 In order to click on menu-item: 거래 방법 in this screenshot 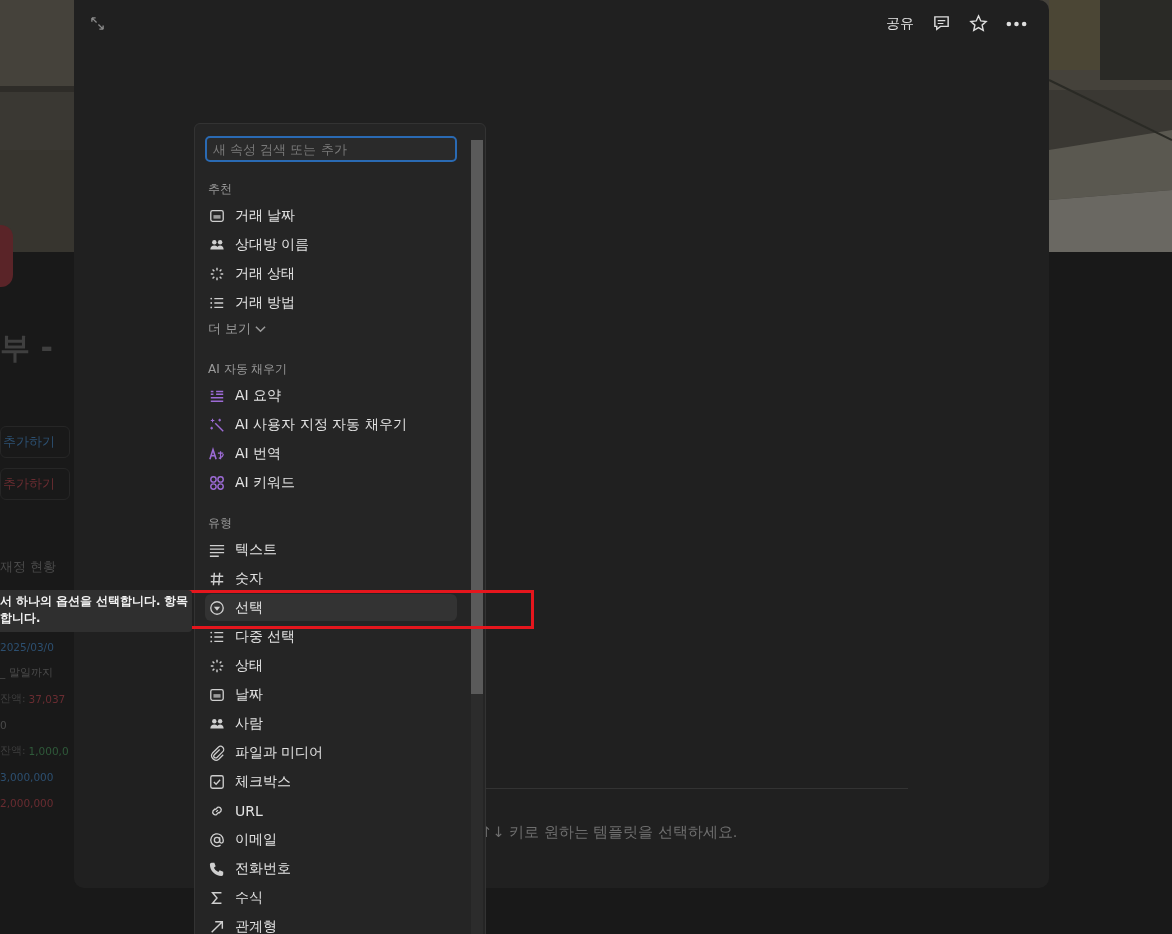, I will do `click(331, 302)`.